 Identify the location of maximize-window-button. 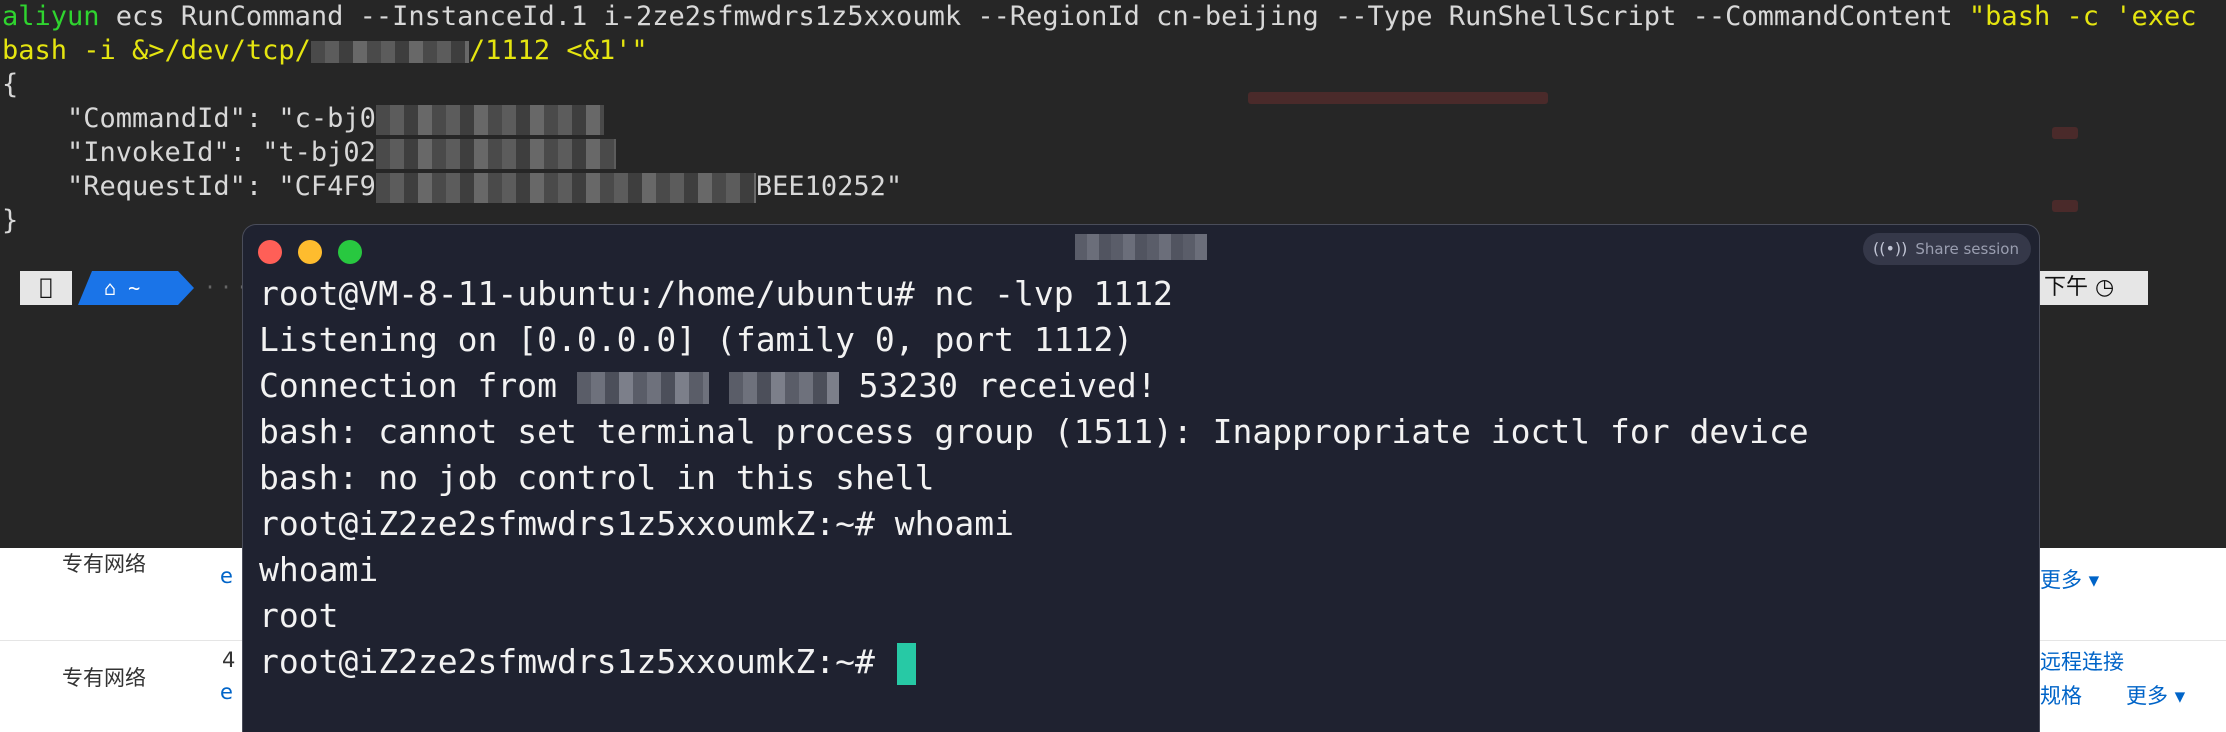
(350, 252).